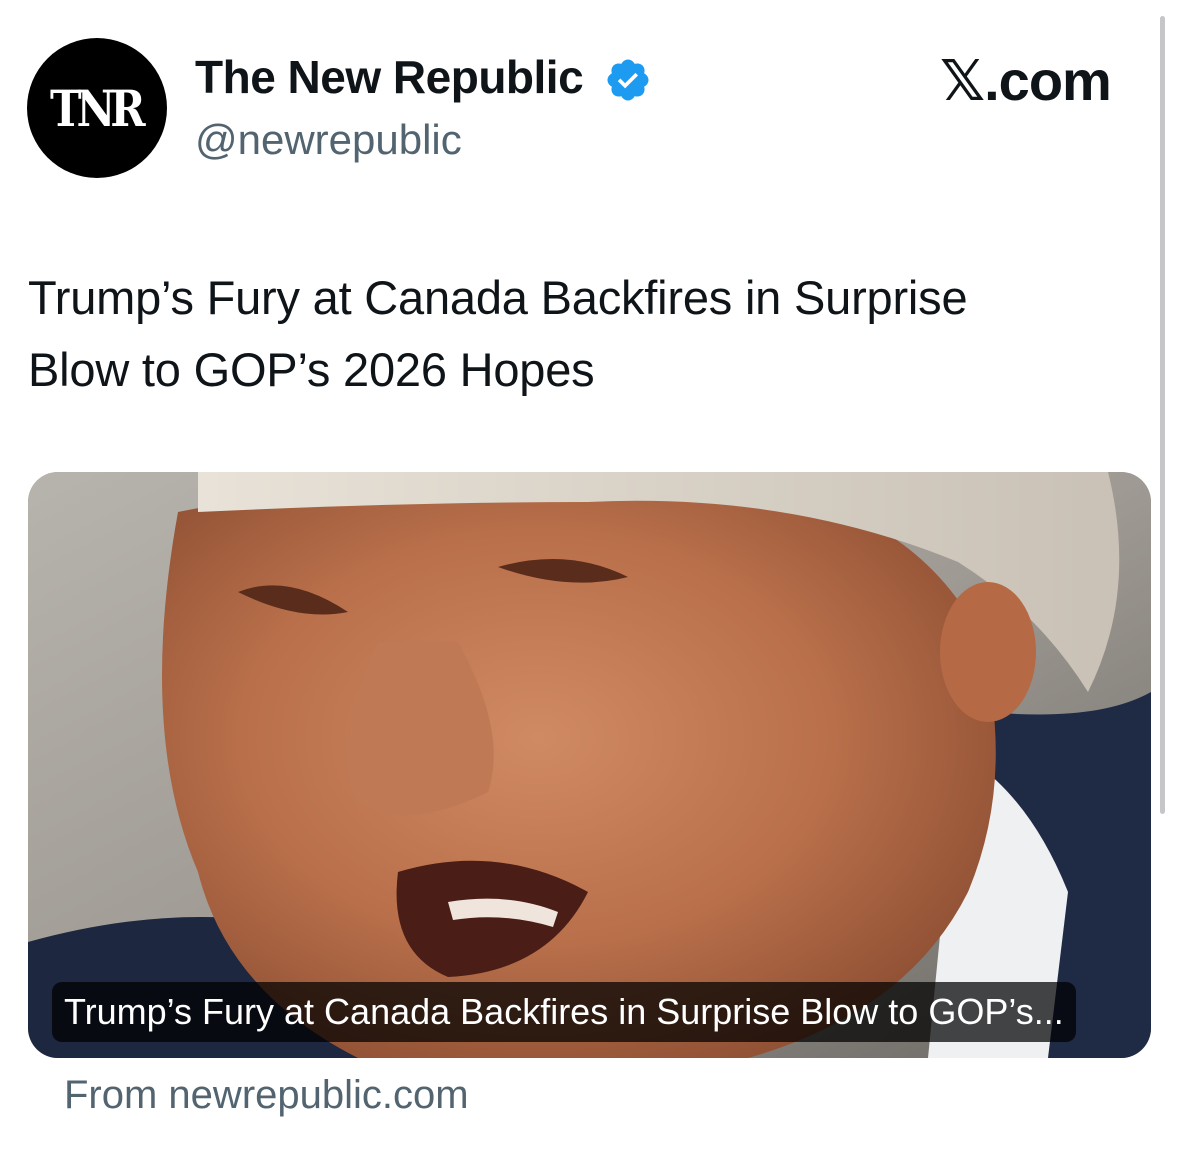 This screenshot has height=1151, width=1179. What do you see at coordinates (628, 80) in the screenshot?
I see `verified-badge-icon` at bounding box center [628, 80].